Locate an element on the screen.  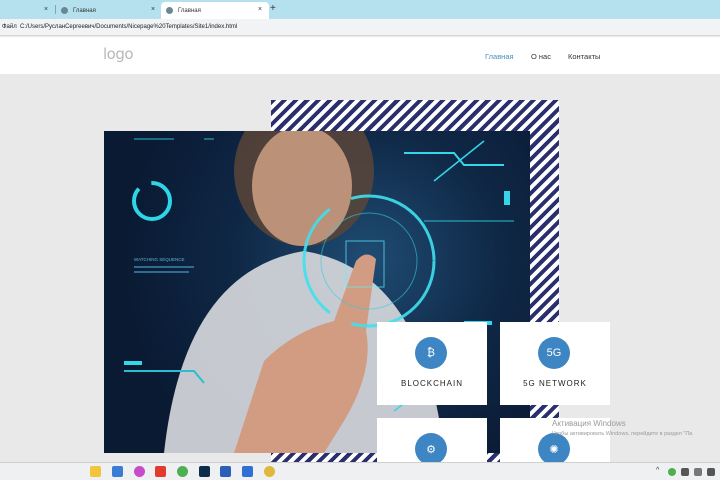
bitcoin-icon: ₿ is located at coordinates (431, 353).